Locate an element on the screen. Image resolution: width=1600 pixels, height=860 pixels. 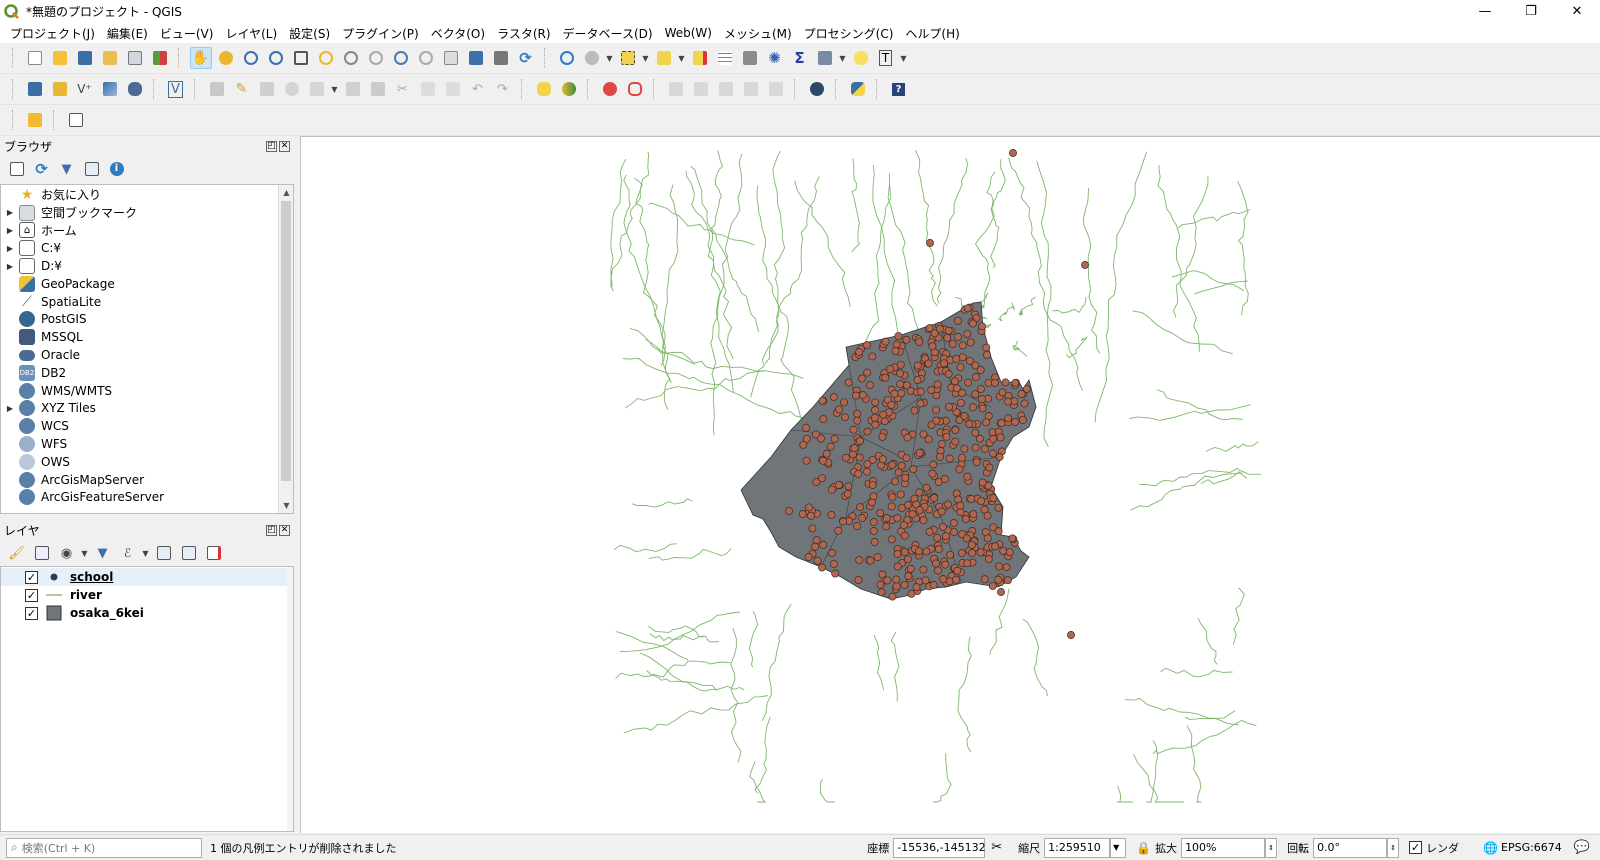
highlight-labels-button is located at coordinates (635, 89).